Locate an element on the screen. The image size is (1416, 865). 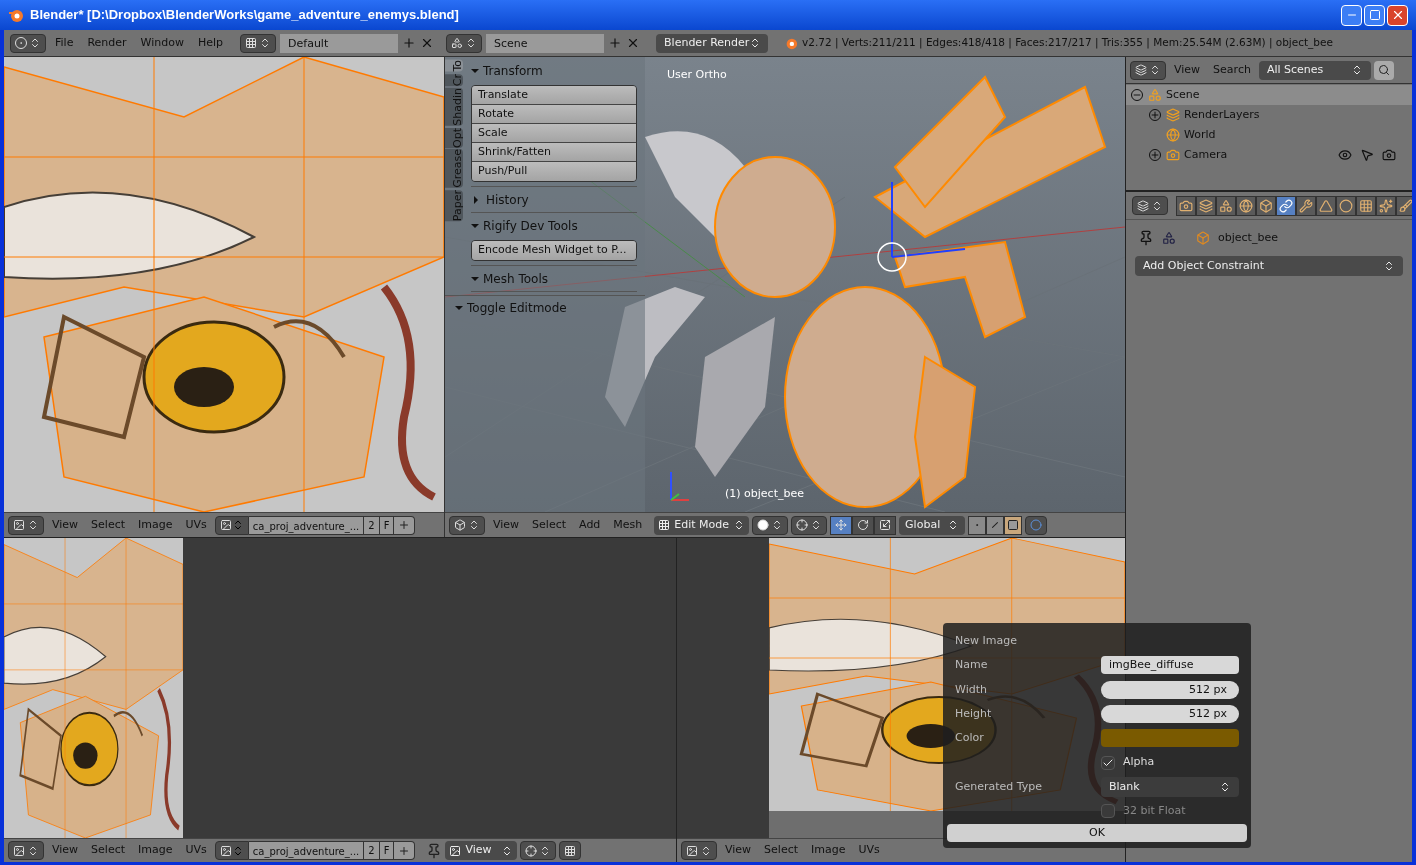
panel-header: Mesh Tools is located at coordinates (554, 279).